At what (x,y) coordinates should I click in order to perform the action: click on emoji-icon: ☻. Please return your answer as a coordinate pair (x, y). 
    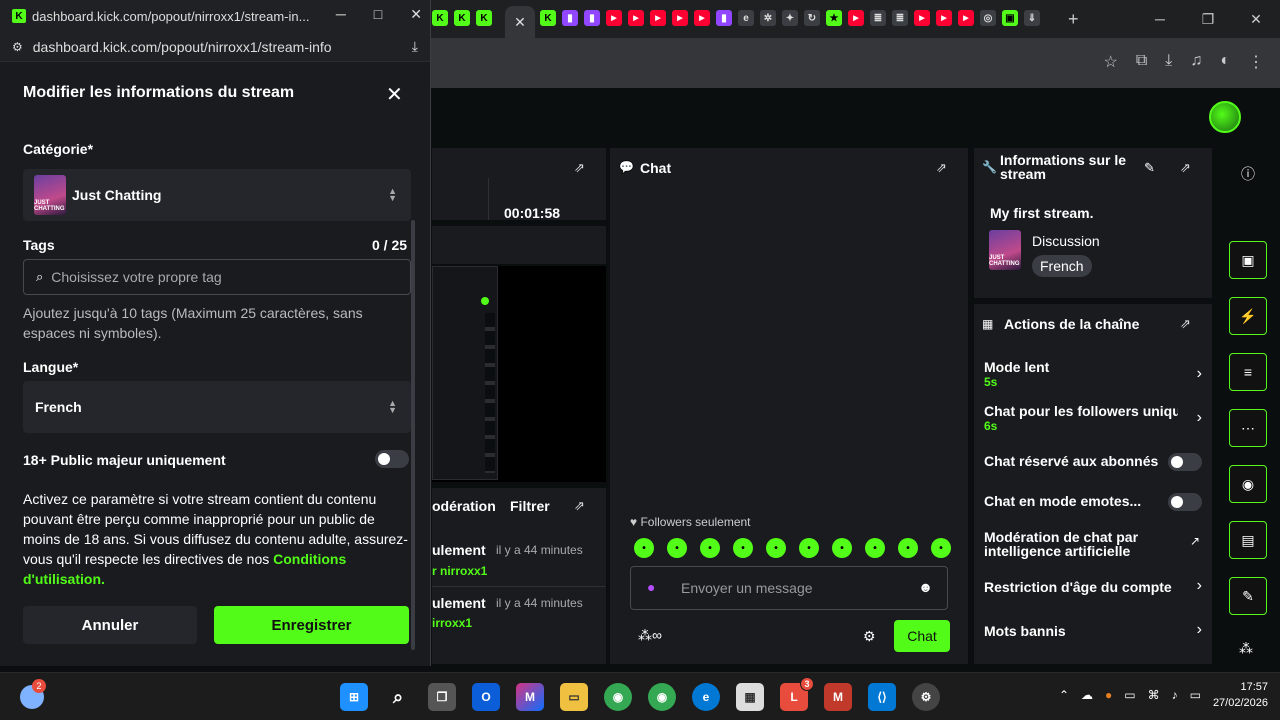
    Looking at the image, I should click on (925, 587).